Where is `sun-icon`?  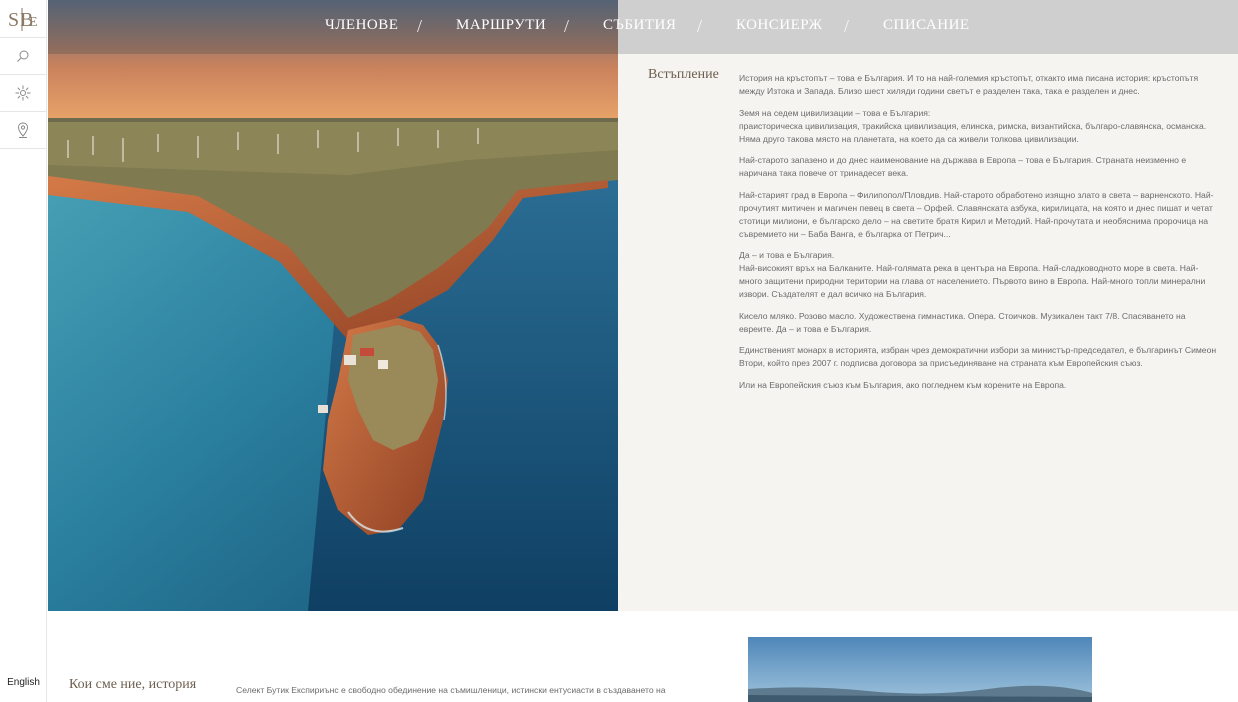
sun-icon is located at coordinates (23, 93).